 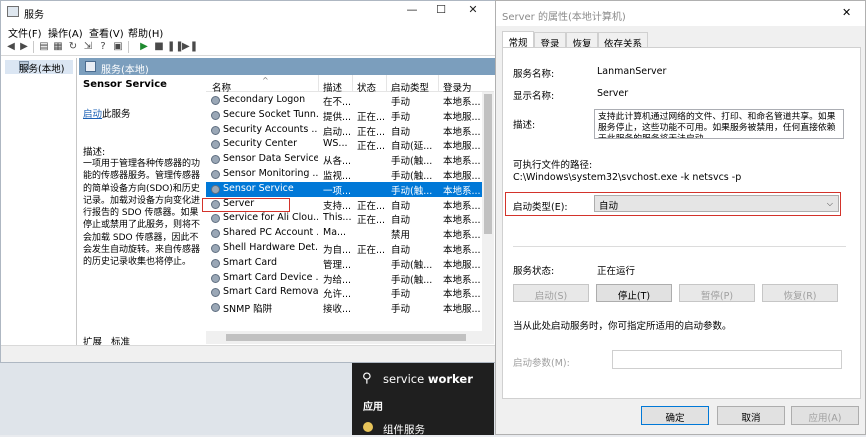 I want to click on back-icon: ◀, so click(x=11, y=47).